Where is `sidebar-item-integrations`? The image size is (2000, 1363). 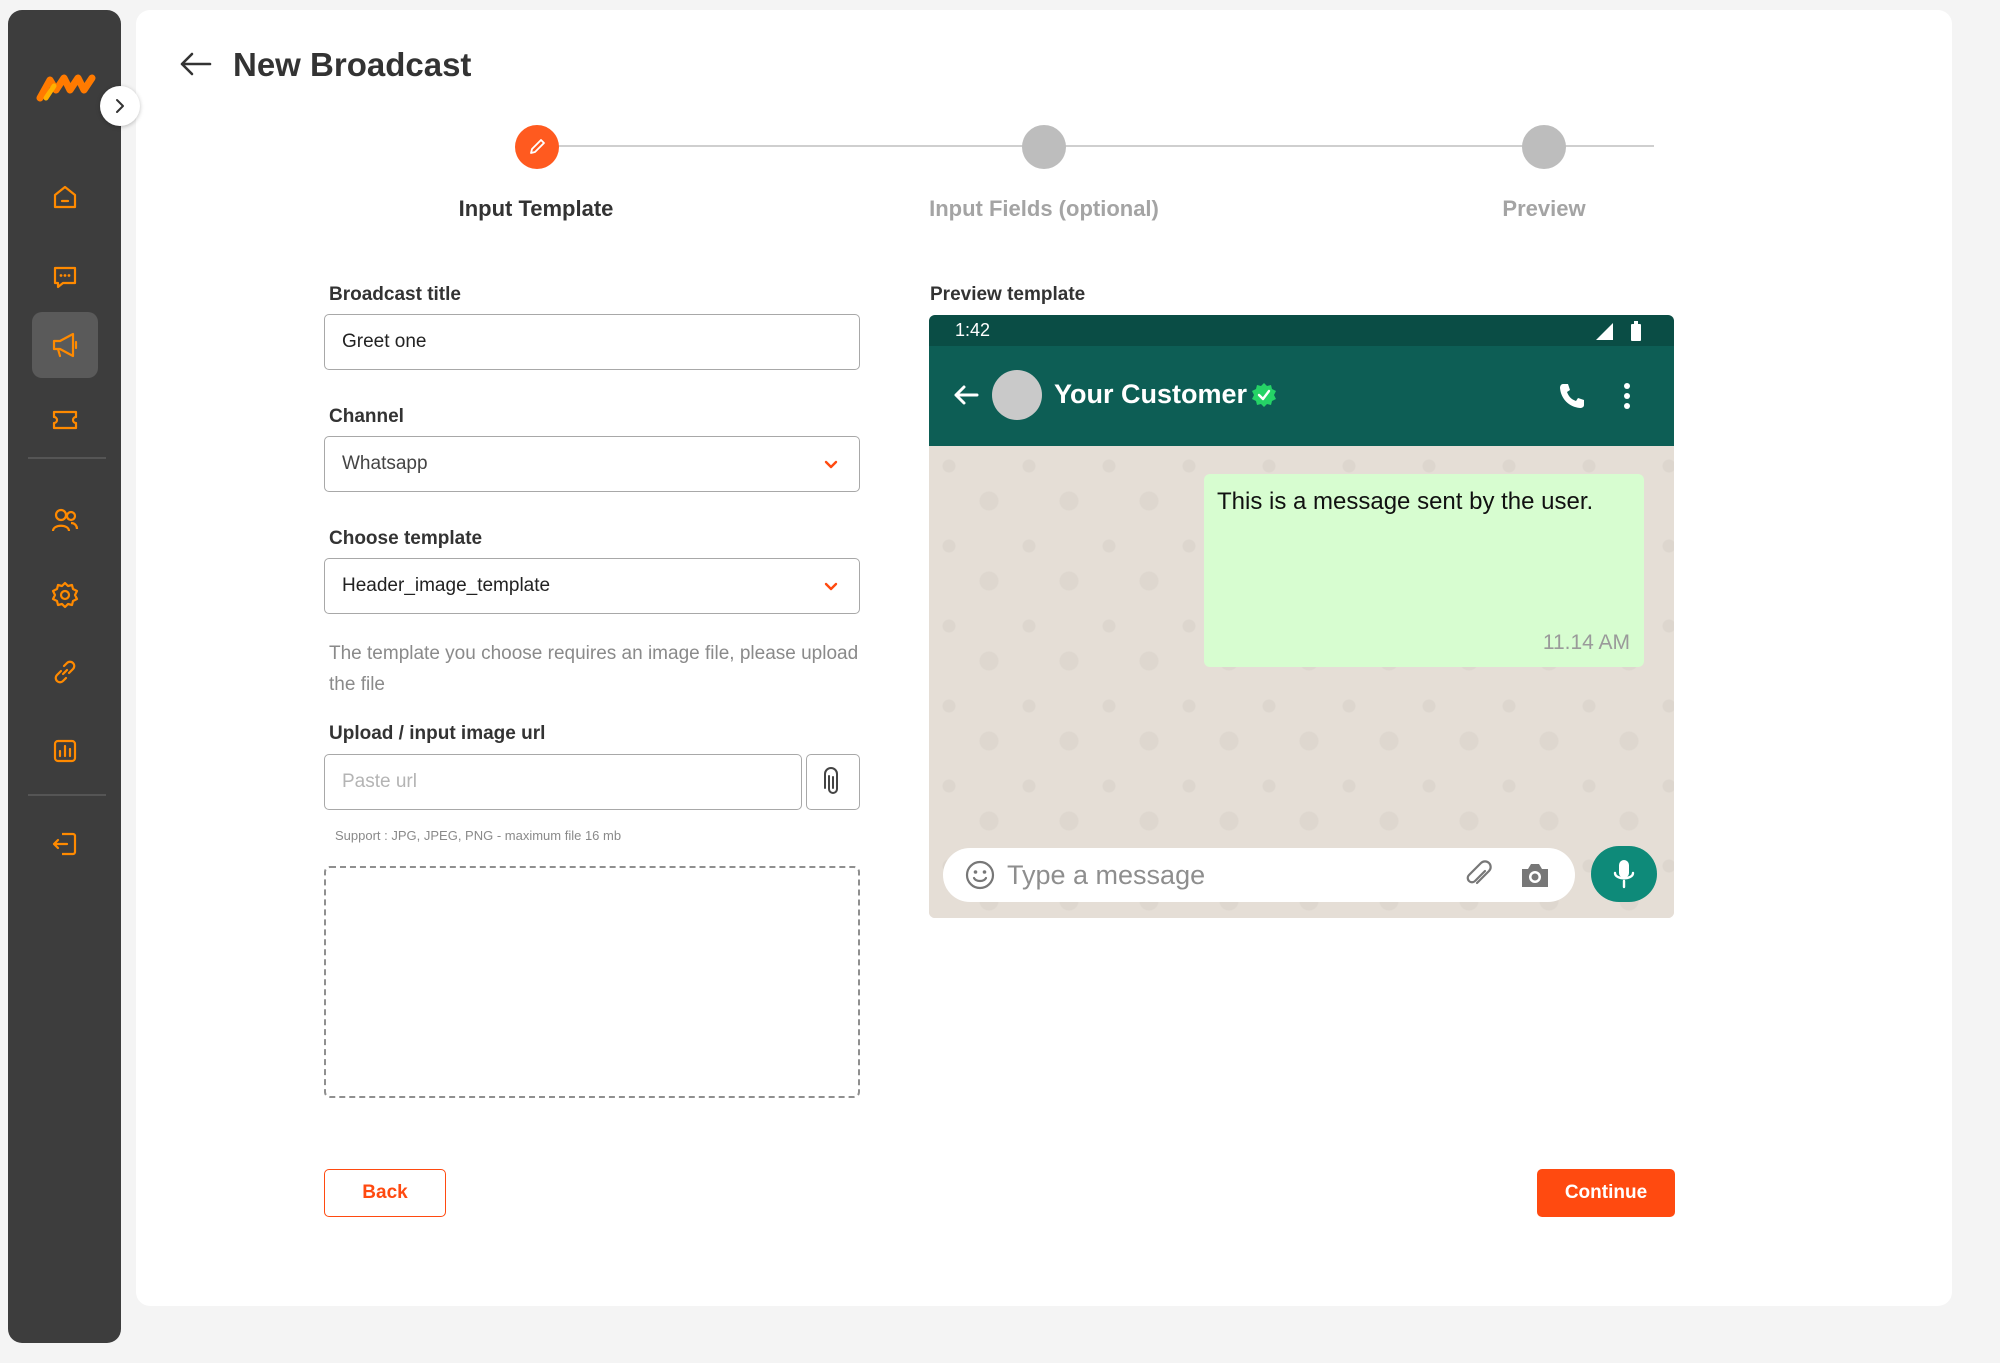
sidebar-item-integrations is located at coordinates (65, 672).